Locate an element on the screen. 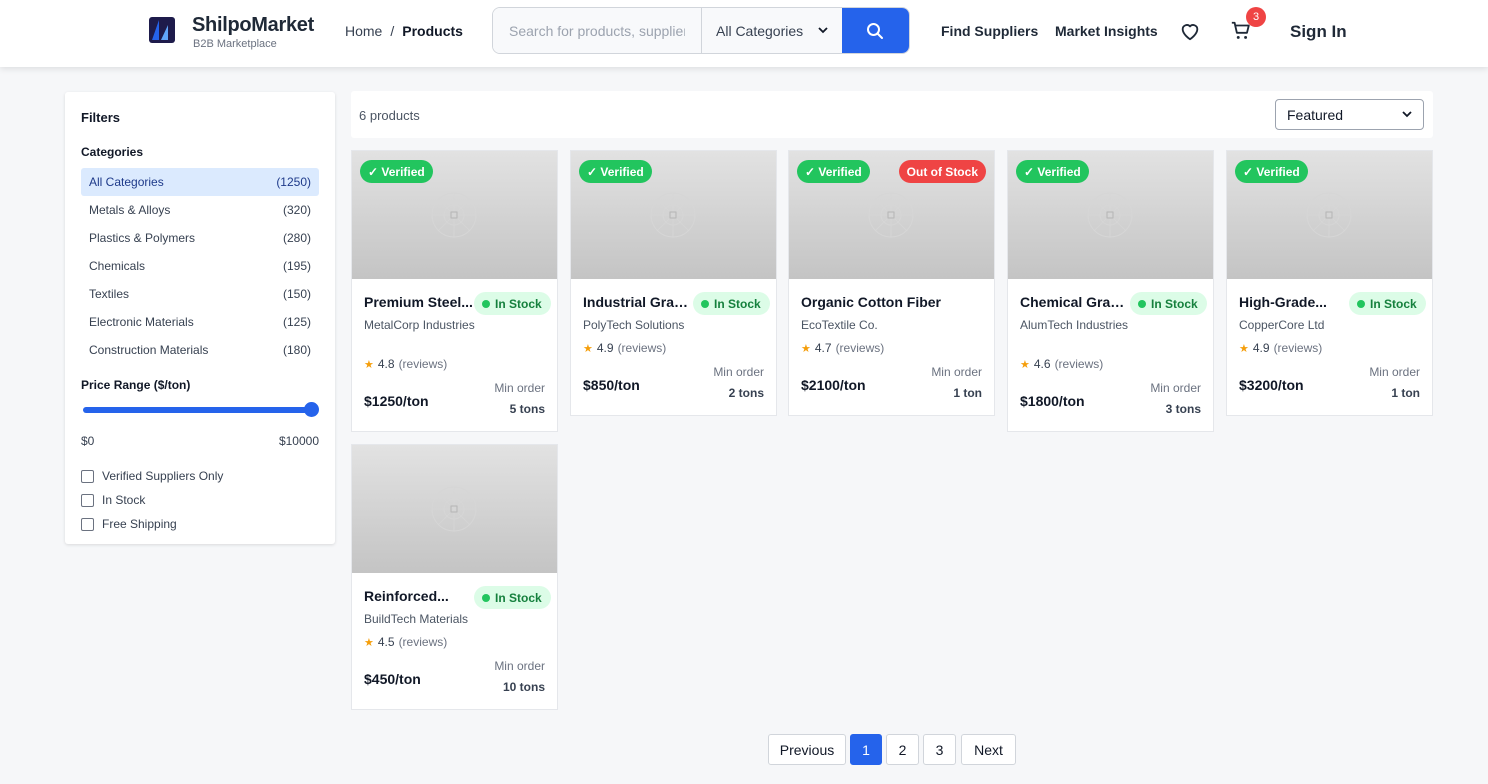 The height and width of the screenshot is (784, 1488). pagination-next: Next is located at coordinates (988, 749).